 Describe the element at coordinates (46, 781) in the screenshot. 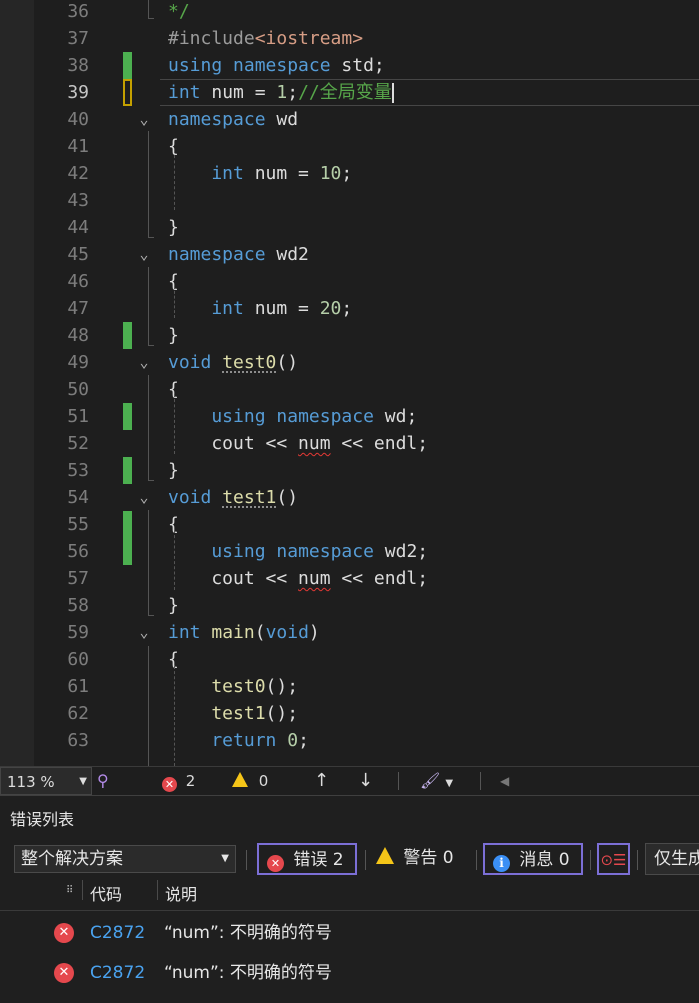

I see `zoom-dropdown: 113 % ▼` at that location.